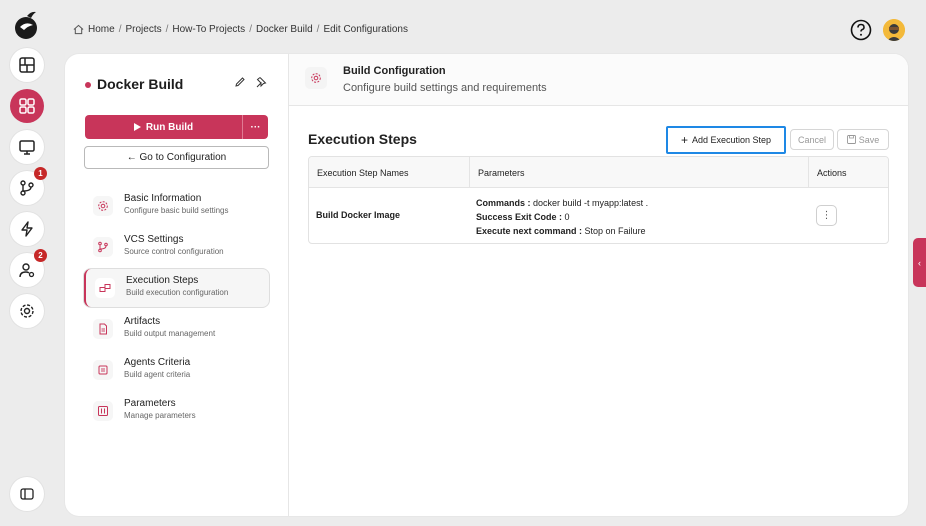 The image size is (926, 526). Describe the element at coordinates (826, 215) in the screenshot. I see `row-actions-menu-icon: ⋮` at that location.